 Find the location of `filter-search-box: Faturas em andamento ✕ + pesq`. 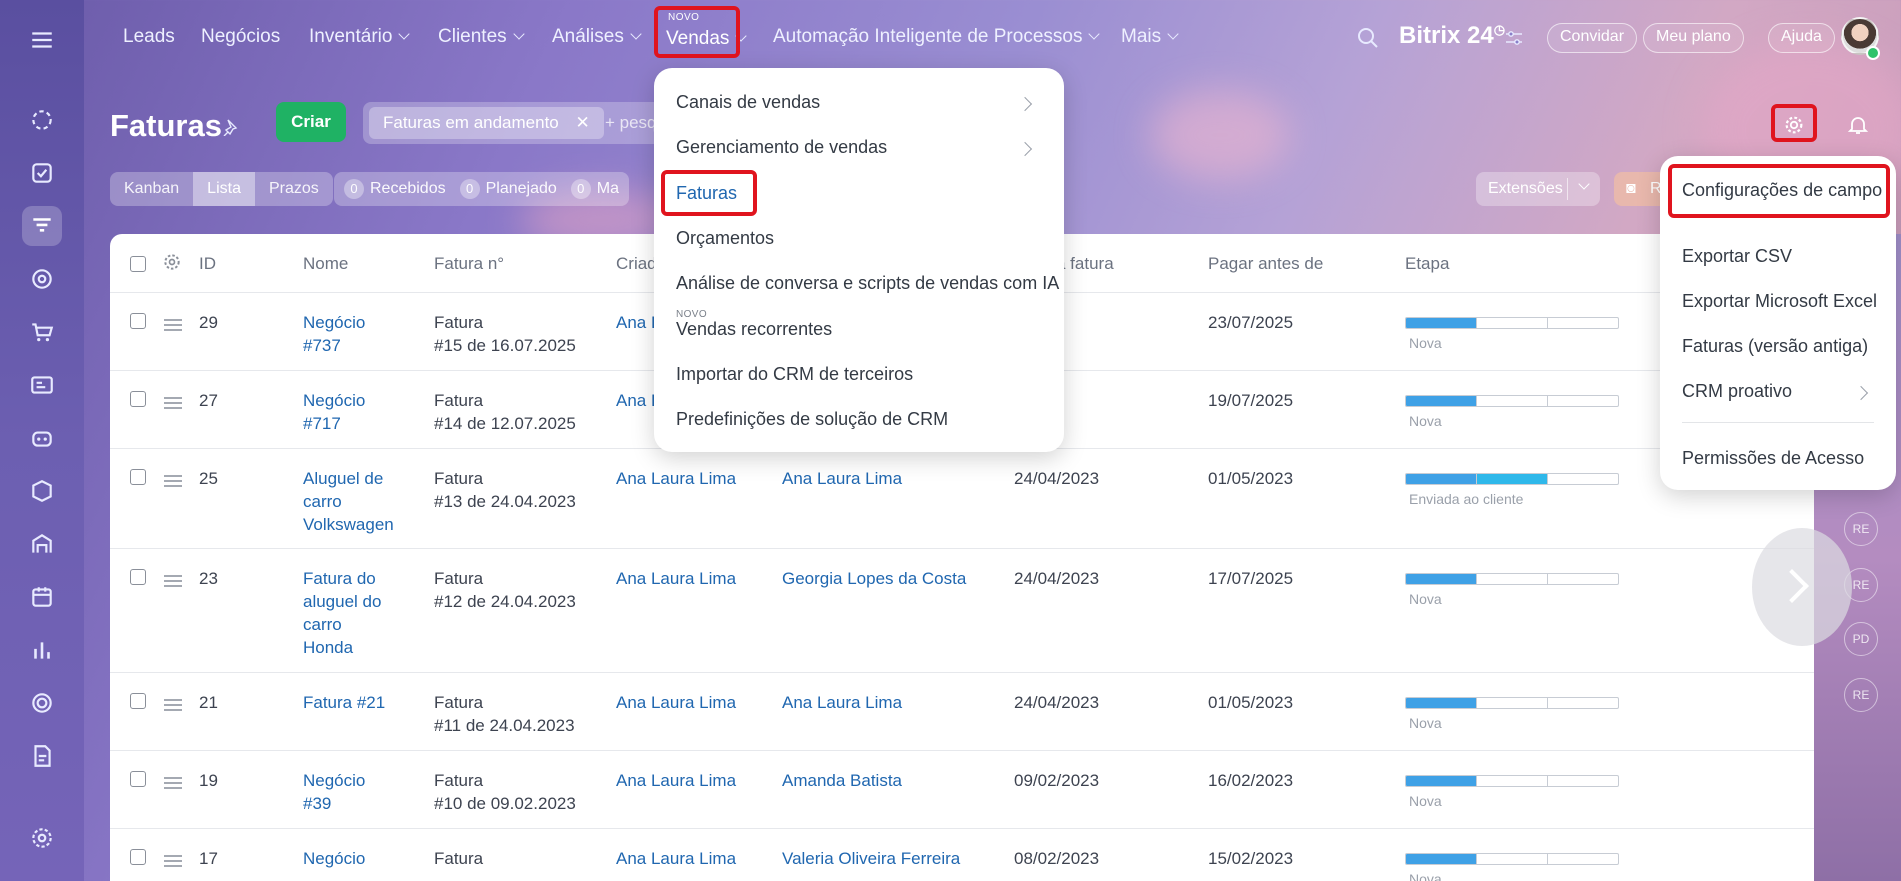

filter-search-box: Faturas em andamento ✕ + pesq is located at coordinates (523, 123).